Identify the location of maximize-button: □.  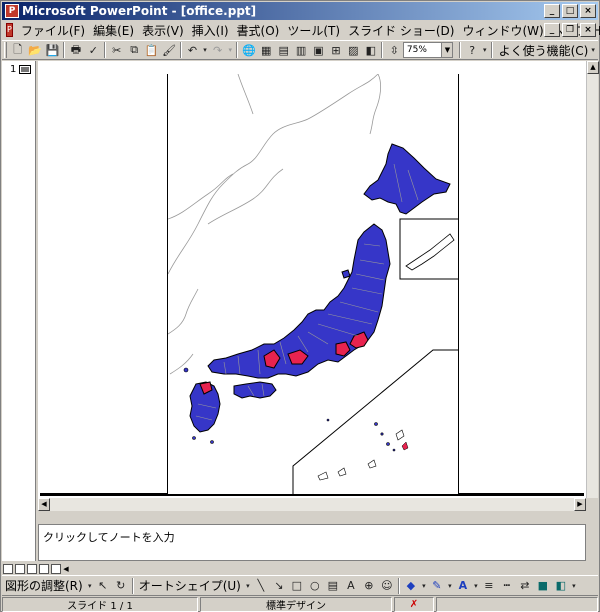
(570, 11).